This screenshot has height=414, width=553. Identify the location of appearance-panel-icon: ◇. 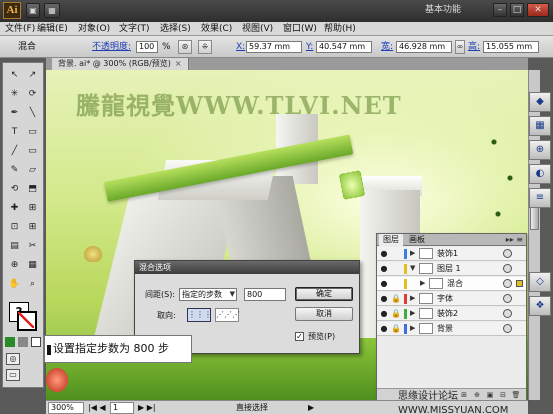
(540, 282).